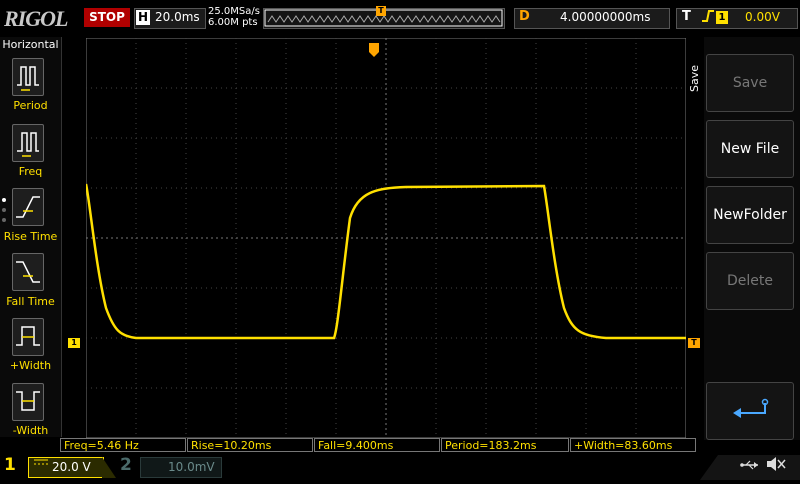  I want to click on timebase-value: 20.0ms, so click(177, 17).